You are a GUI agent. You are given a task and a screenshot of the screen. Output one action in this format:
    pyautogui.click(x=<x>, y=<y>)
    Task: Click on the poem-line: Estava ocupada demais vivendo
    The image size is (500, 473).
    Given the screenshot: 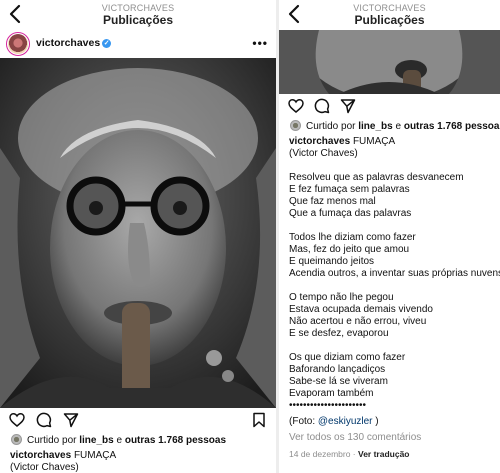 What is the action you would take?
    pyautogui.click(x=361, y=309)
    